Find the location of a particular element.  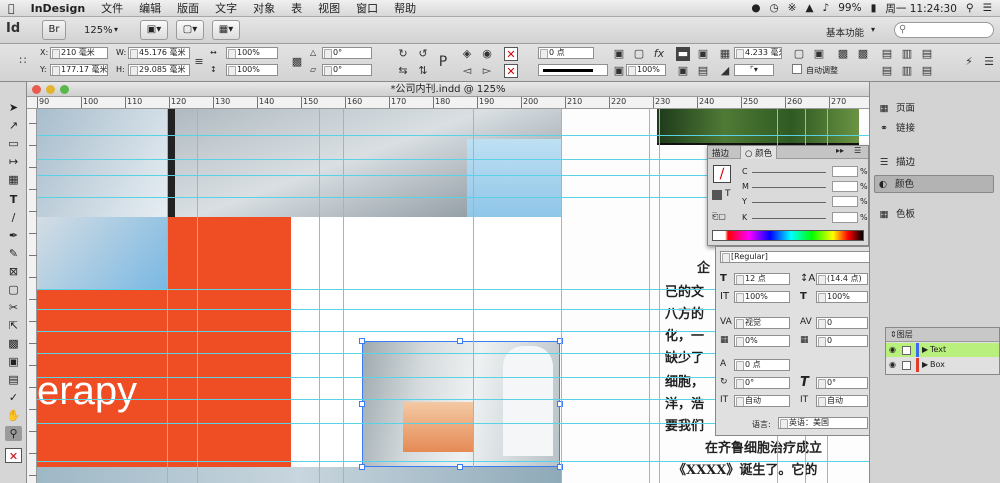

black-slider is located at coordinates (789, 218).